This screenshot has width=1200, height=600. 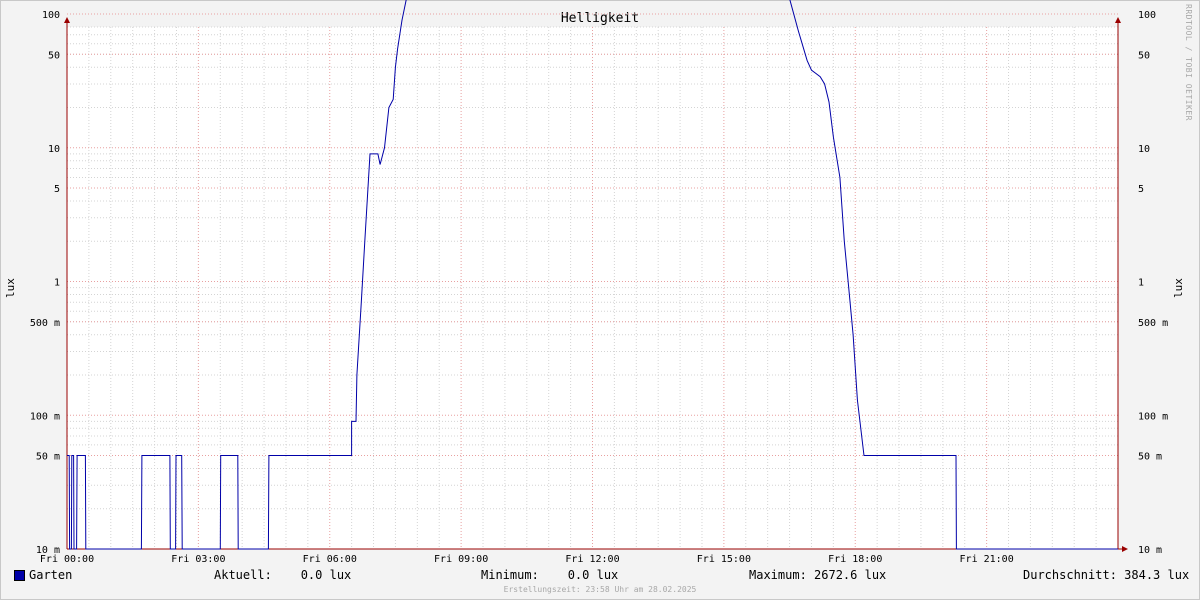 What do you see at coordinates (1153, 323) in the screenshot?
I see `y-tick-label-right: 500 m` at bounding box center [1153, 323].